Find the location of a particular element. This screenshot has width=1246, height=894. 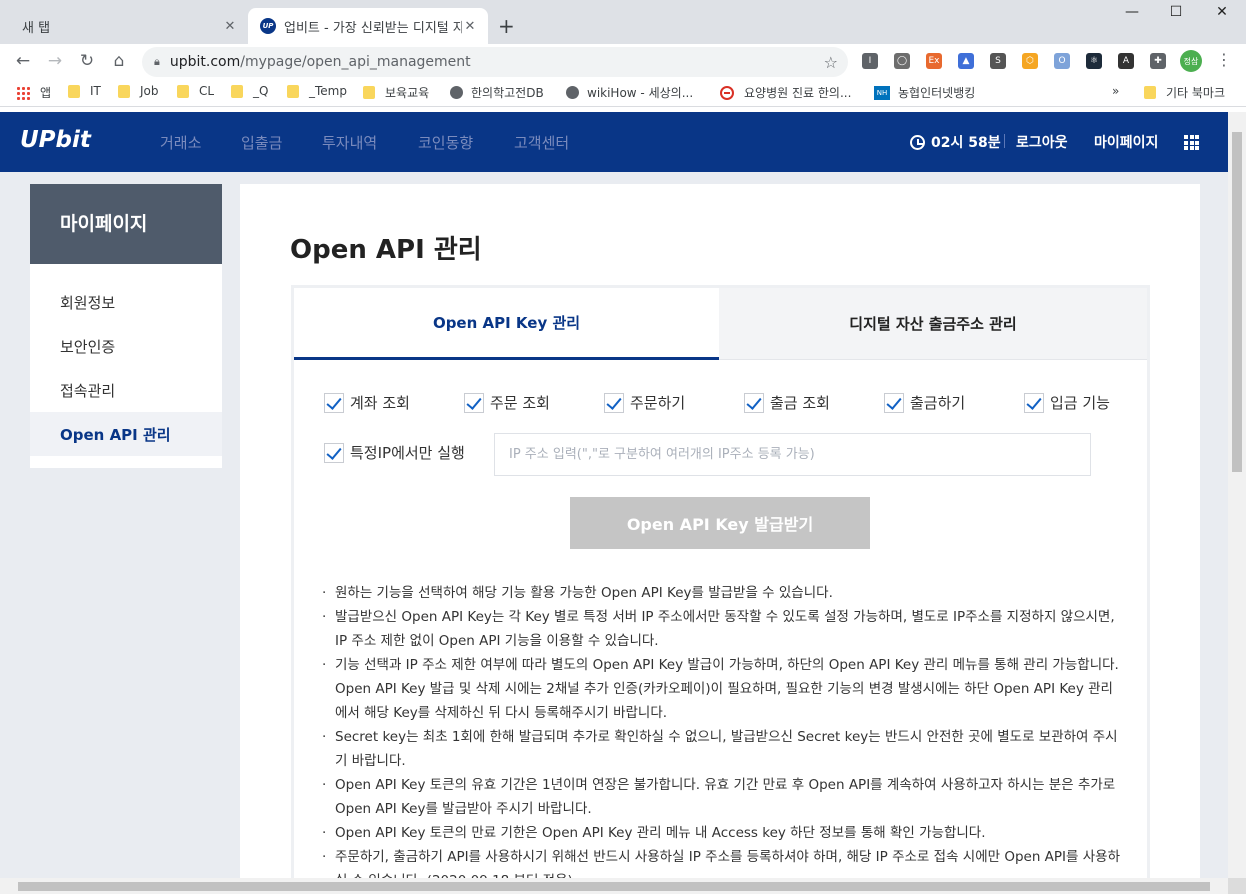

perm-order: 주문하기 is located at coordinates (644, 402).